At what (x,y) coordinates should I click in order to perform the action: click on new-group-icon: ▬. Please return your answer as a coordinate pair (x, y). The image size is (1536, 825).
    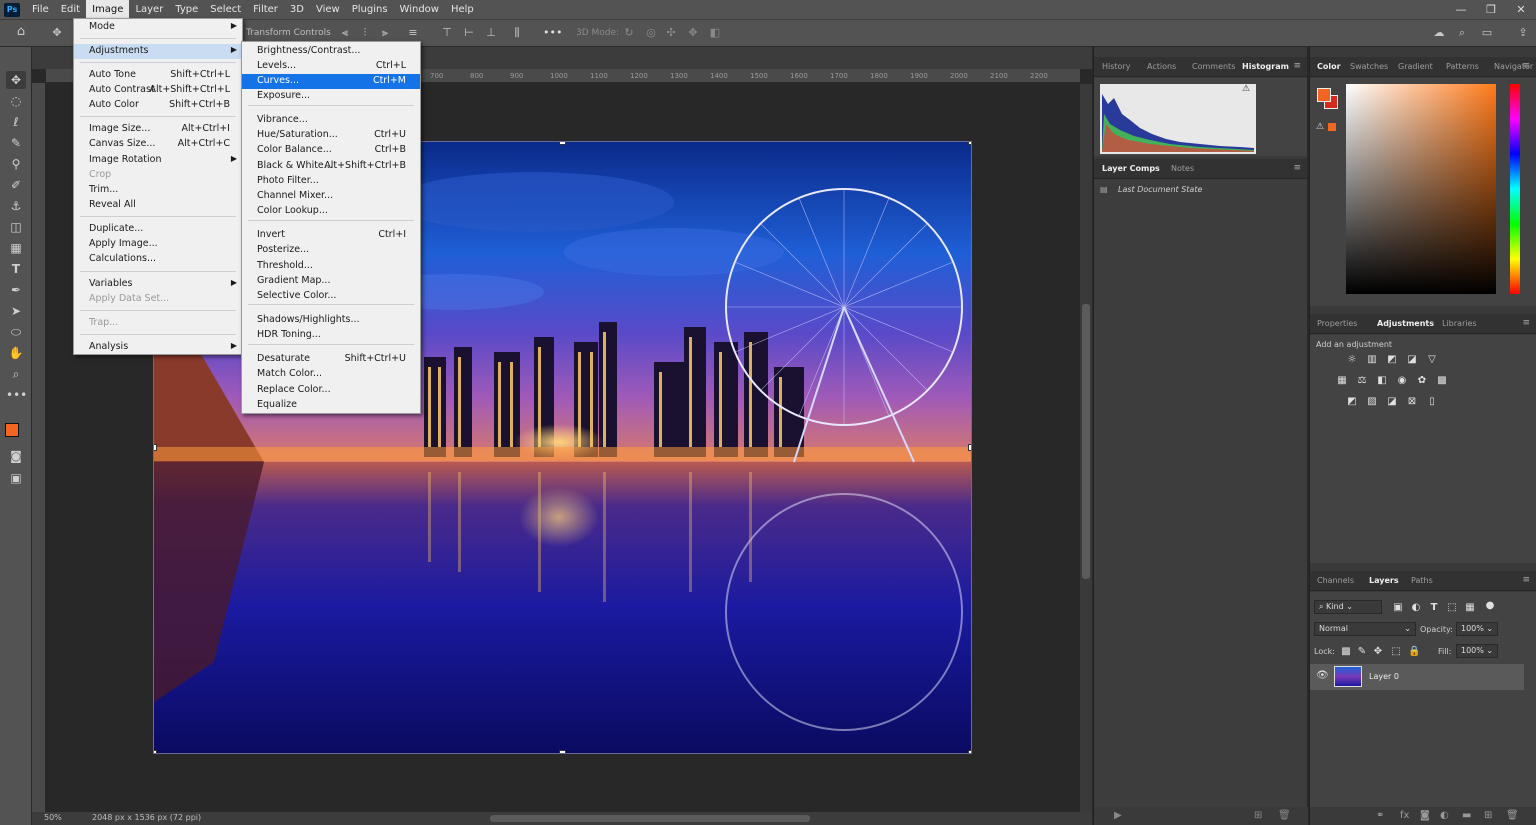
    Looking at the image, I should click on (1466, 815).